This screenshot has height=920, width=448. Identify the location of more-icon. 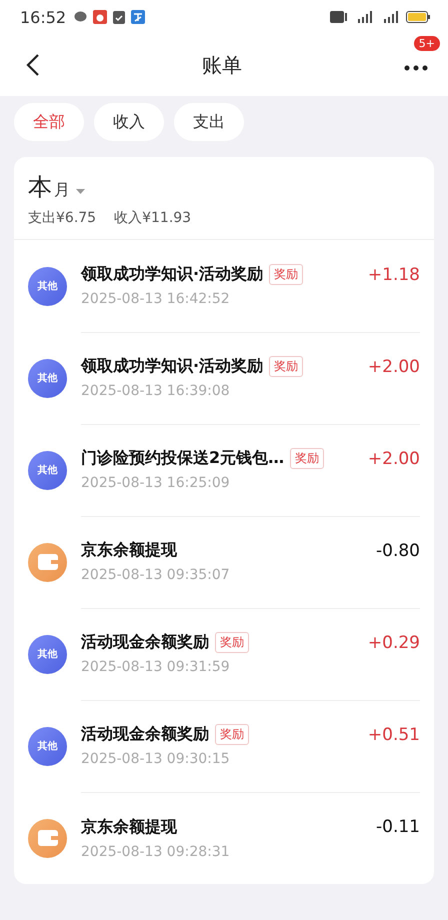
(416, 67).